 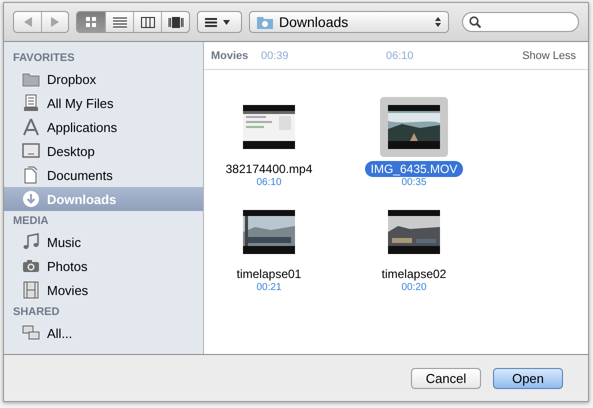 I want to click on left-triangle-icon, so click(x=28, y=22).